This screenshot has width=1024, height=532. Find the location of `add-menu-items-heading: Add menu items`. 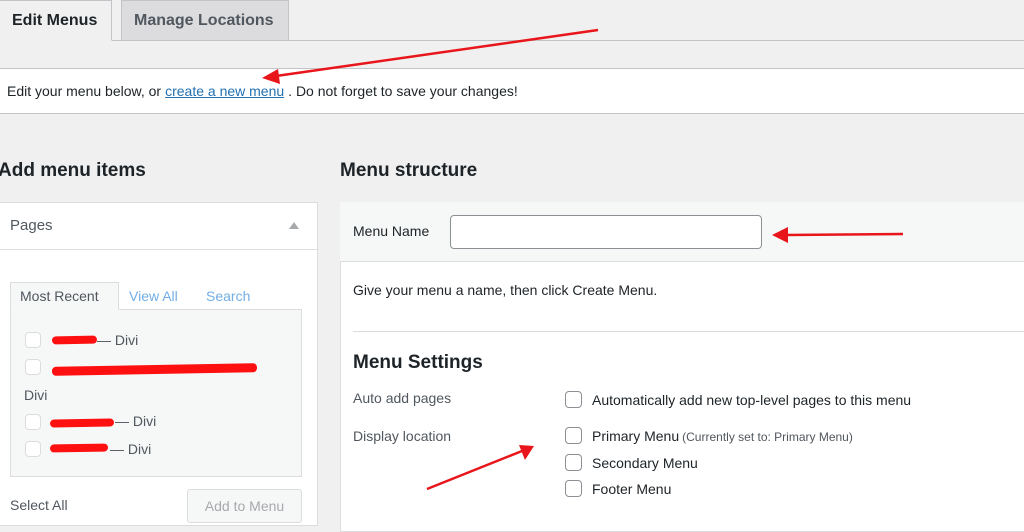

add-menu-items-heading: Add menu items is located at coordinates (73, 170).